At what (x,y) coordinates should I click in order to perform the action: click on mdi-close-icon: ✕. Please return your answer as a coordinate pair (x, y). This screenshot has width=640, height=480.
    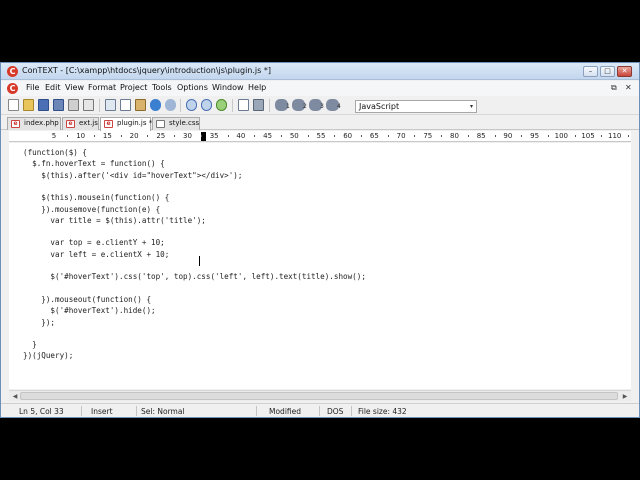
    Looking at the image, I should click on (628, 87).